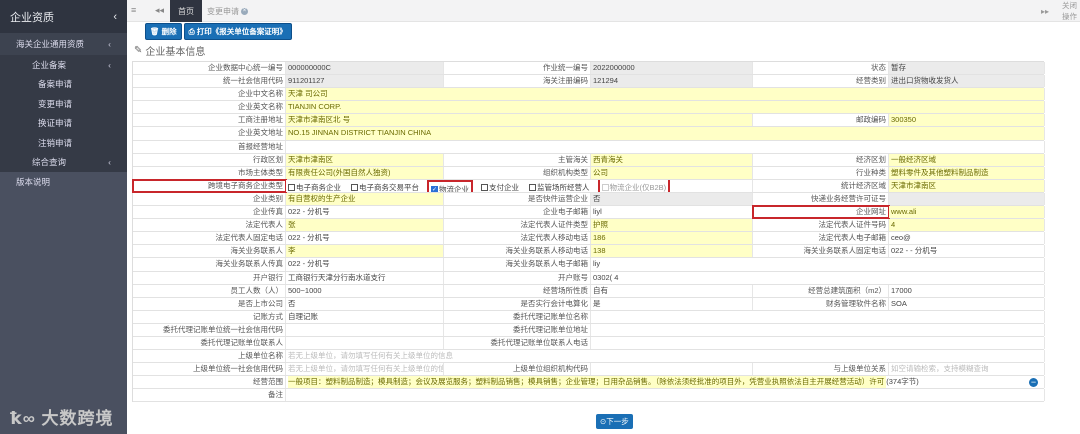 The height and width of the screenshot is (434, 1080). Describe the element at coordinates (365, 251) in the screenshot. I see `field-value: 李` at that location.